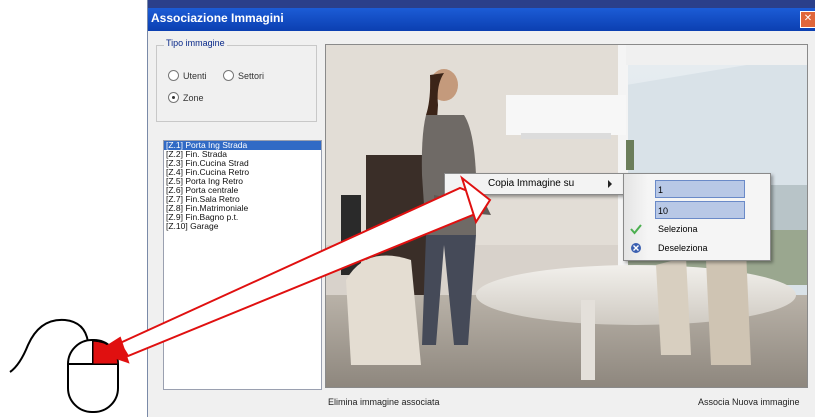  Describe the element at coordinates (64, 365) in the screenshot. I see `mouse-icon` at that location.